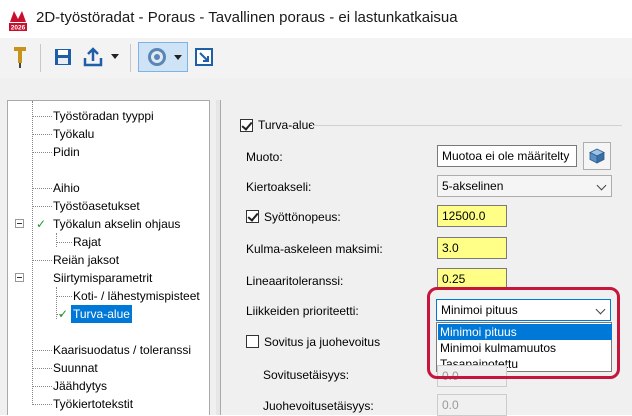 This screenshot has width=632, height=416. What do you see at coordinates (302, 311) in the screenshot?
I see `motion-priority-label: Liikkeiden prioriteetti:` at bounding box center [302, 311].